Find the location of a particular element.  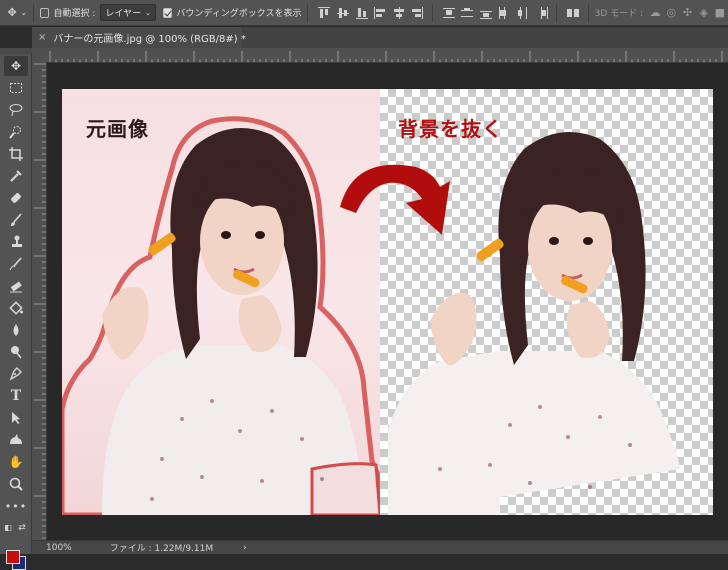

original-image-caption: 元画像 is located at coordinates (117, 129).